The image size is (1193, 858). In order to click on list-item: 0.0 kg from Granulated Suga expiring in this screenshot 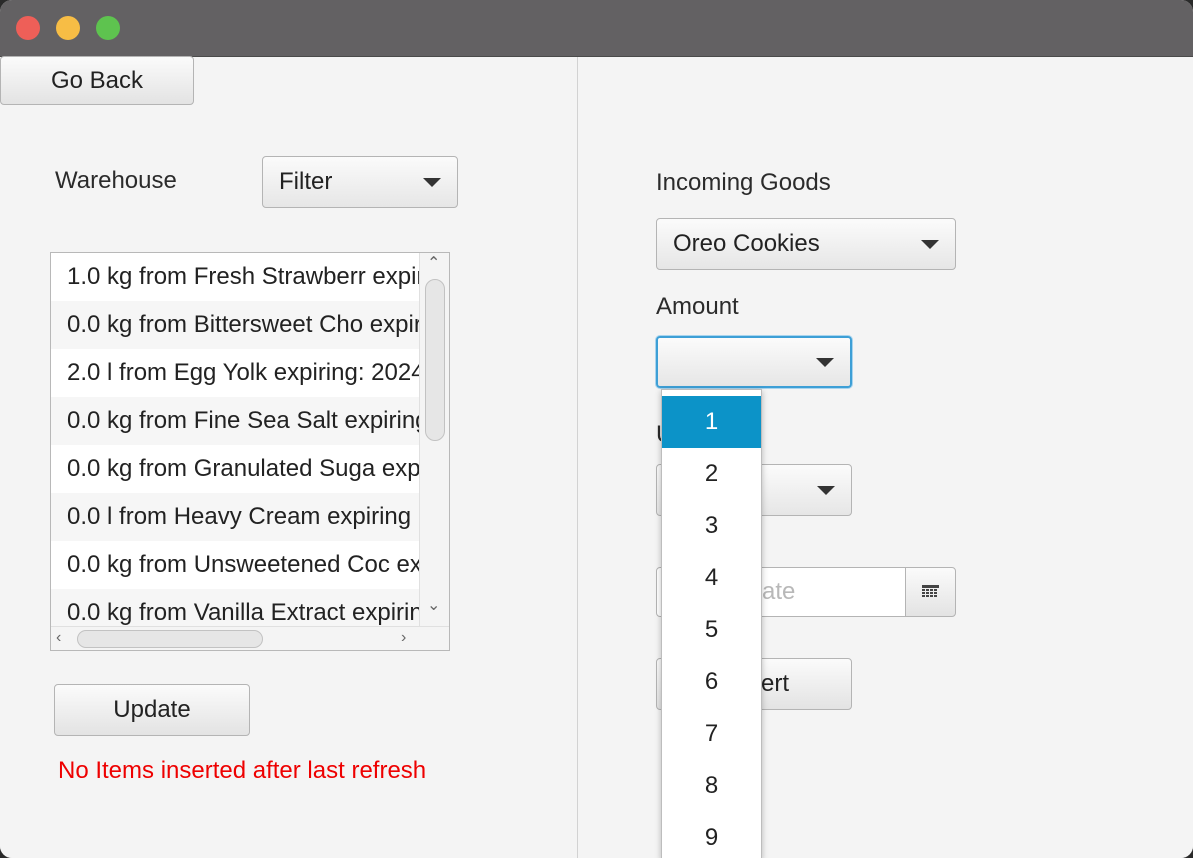, I will do `click(235, 469)`.